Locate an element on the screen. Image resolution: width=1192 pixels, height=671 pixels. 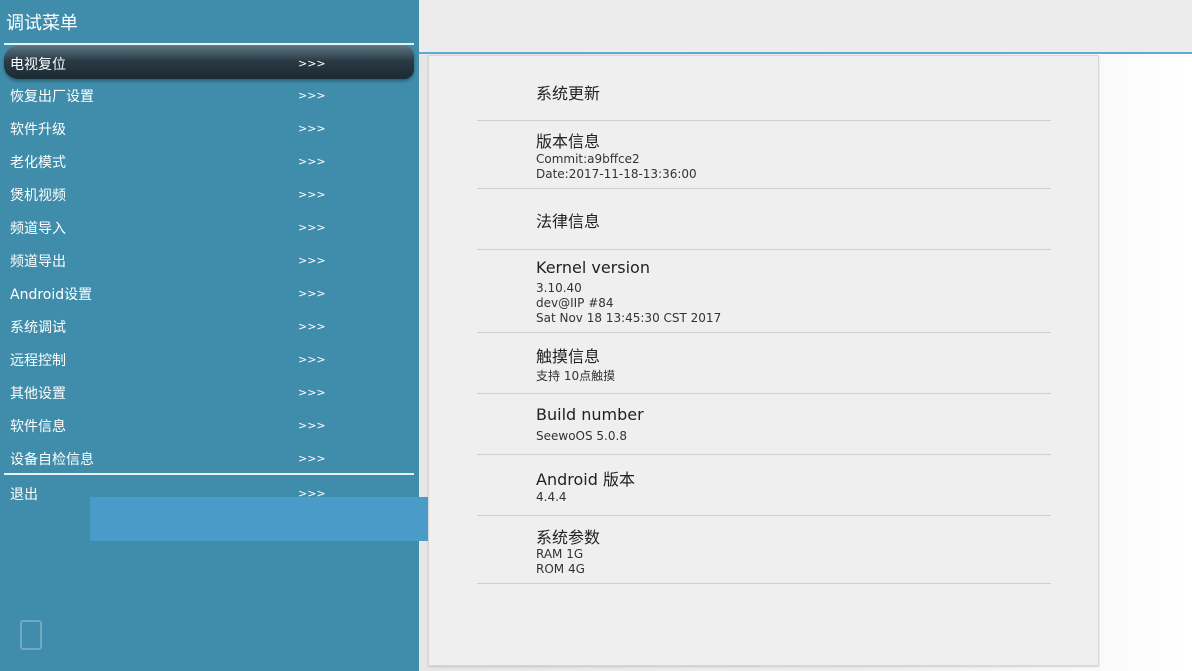
menu-item-label: 电视复位 is located at coordinates (38, 65).